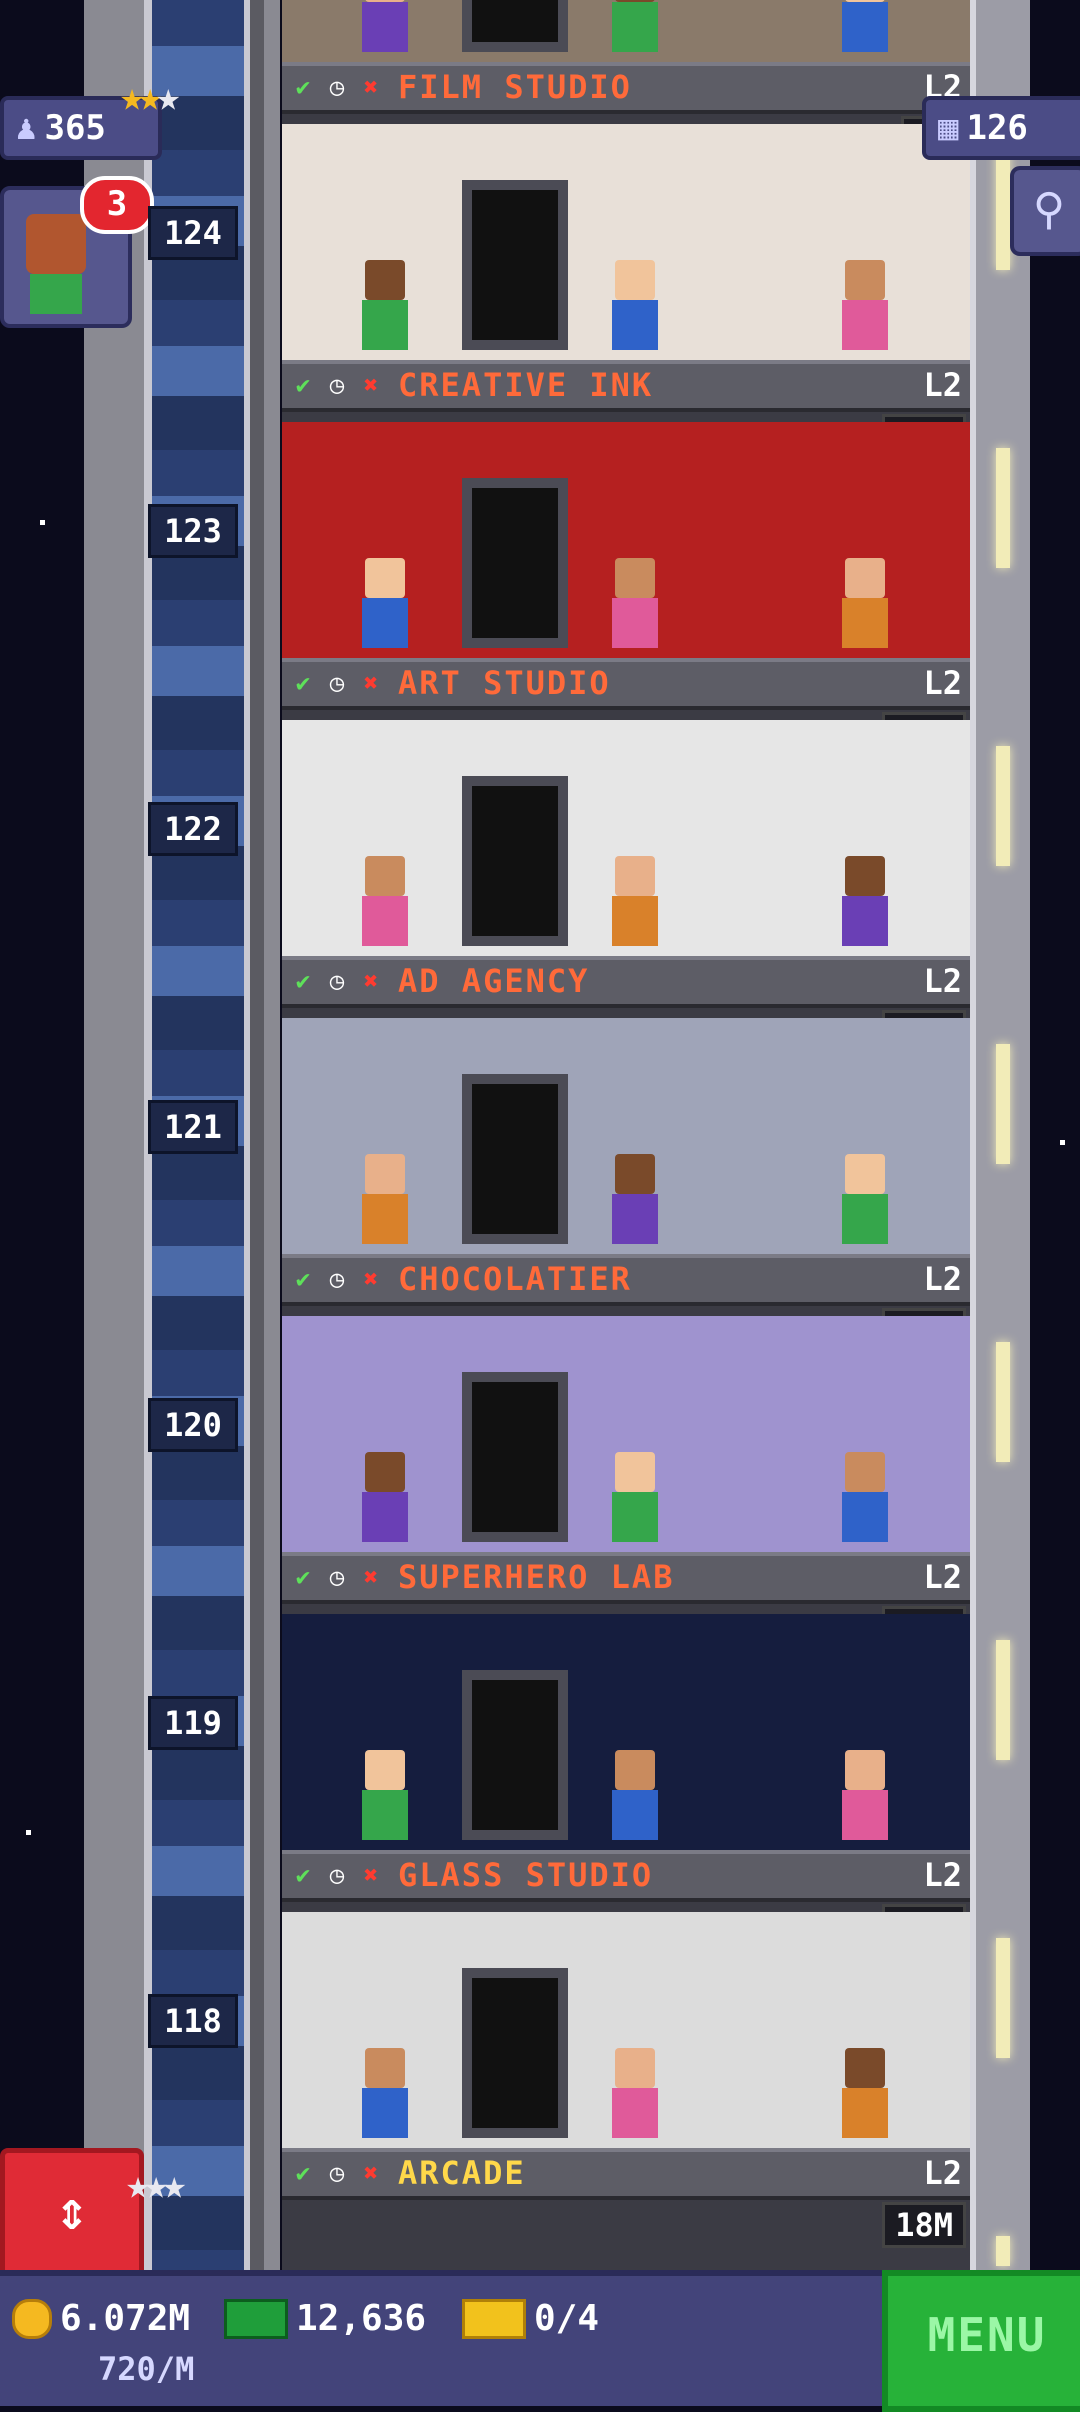  What do you see at coordinates (567, 2318) in the screenshot?
I see `tickets-value: 0/4` at bounding box center [567, 2318].